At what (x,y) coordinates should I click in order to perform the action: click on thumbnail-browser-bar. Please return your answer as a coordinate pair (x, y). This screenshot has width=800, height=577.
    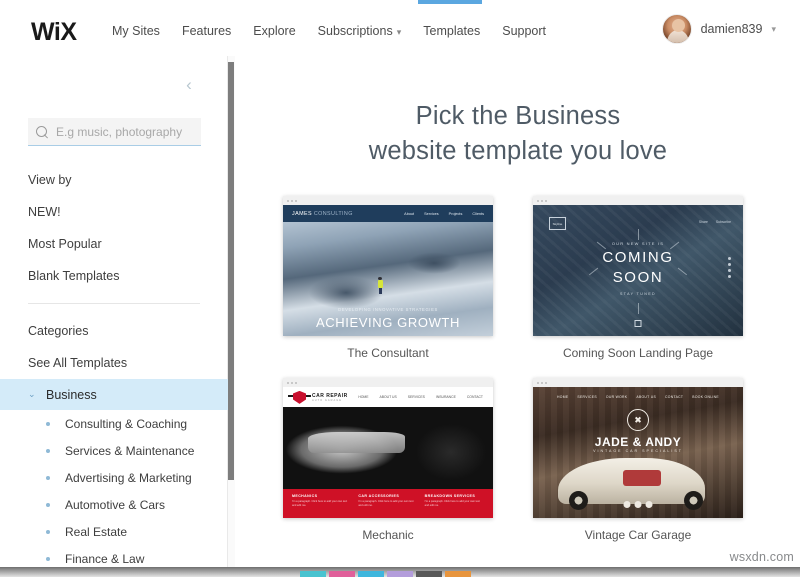
    Looking at the image, I should click on (388, 383).